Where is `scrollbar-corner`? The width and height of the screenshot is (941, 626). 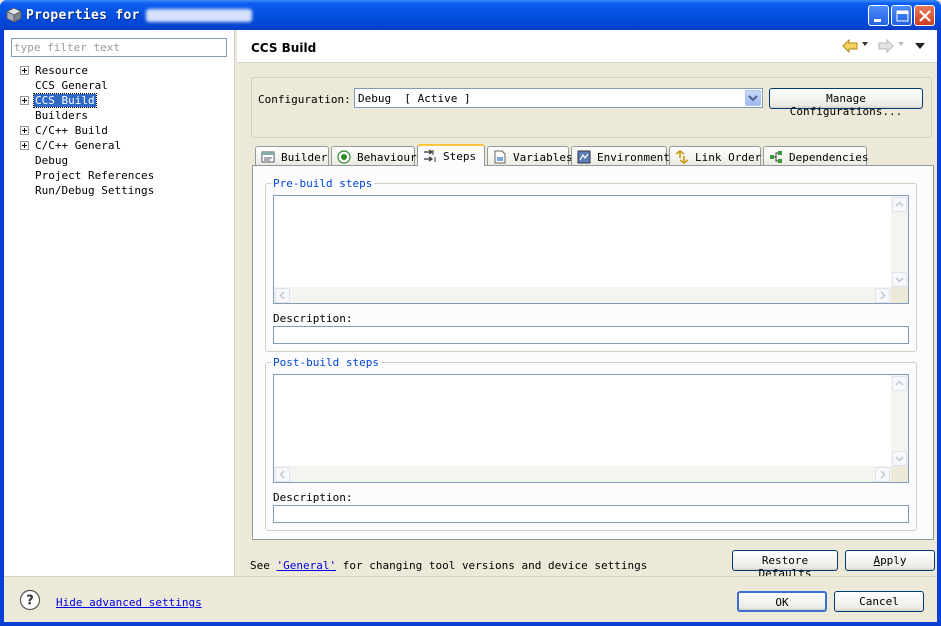 scrollbar-corner is located at coordinates (899, 295).